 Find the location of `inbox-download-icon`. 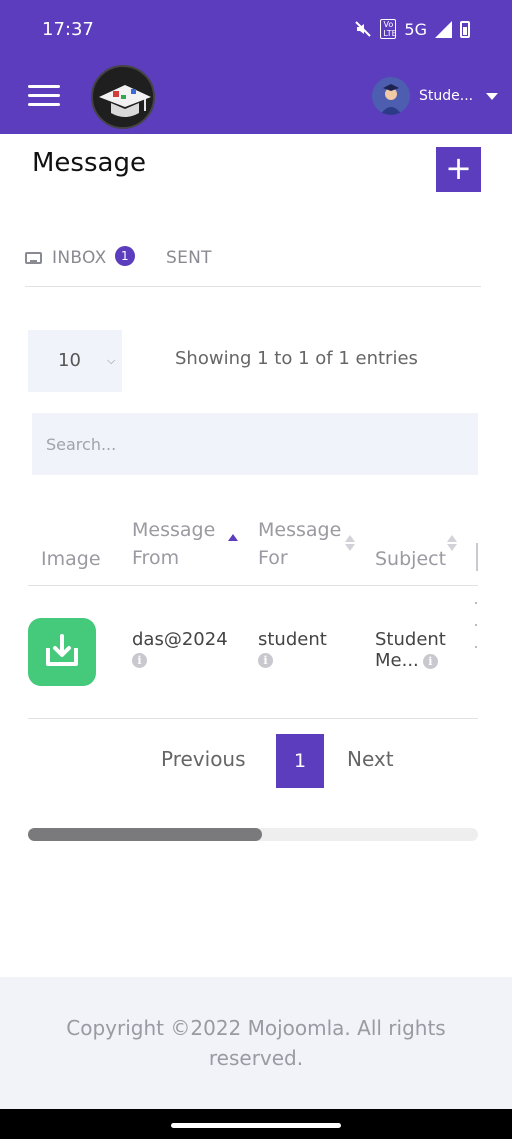

inbox-download-icon is located at coordinates (62, 652).